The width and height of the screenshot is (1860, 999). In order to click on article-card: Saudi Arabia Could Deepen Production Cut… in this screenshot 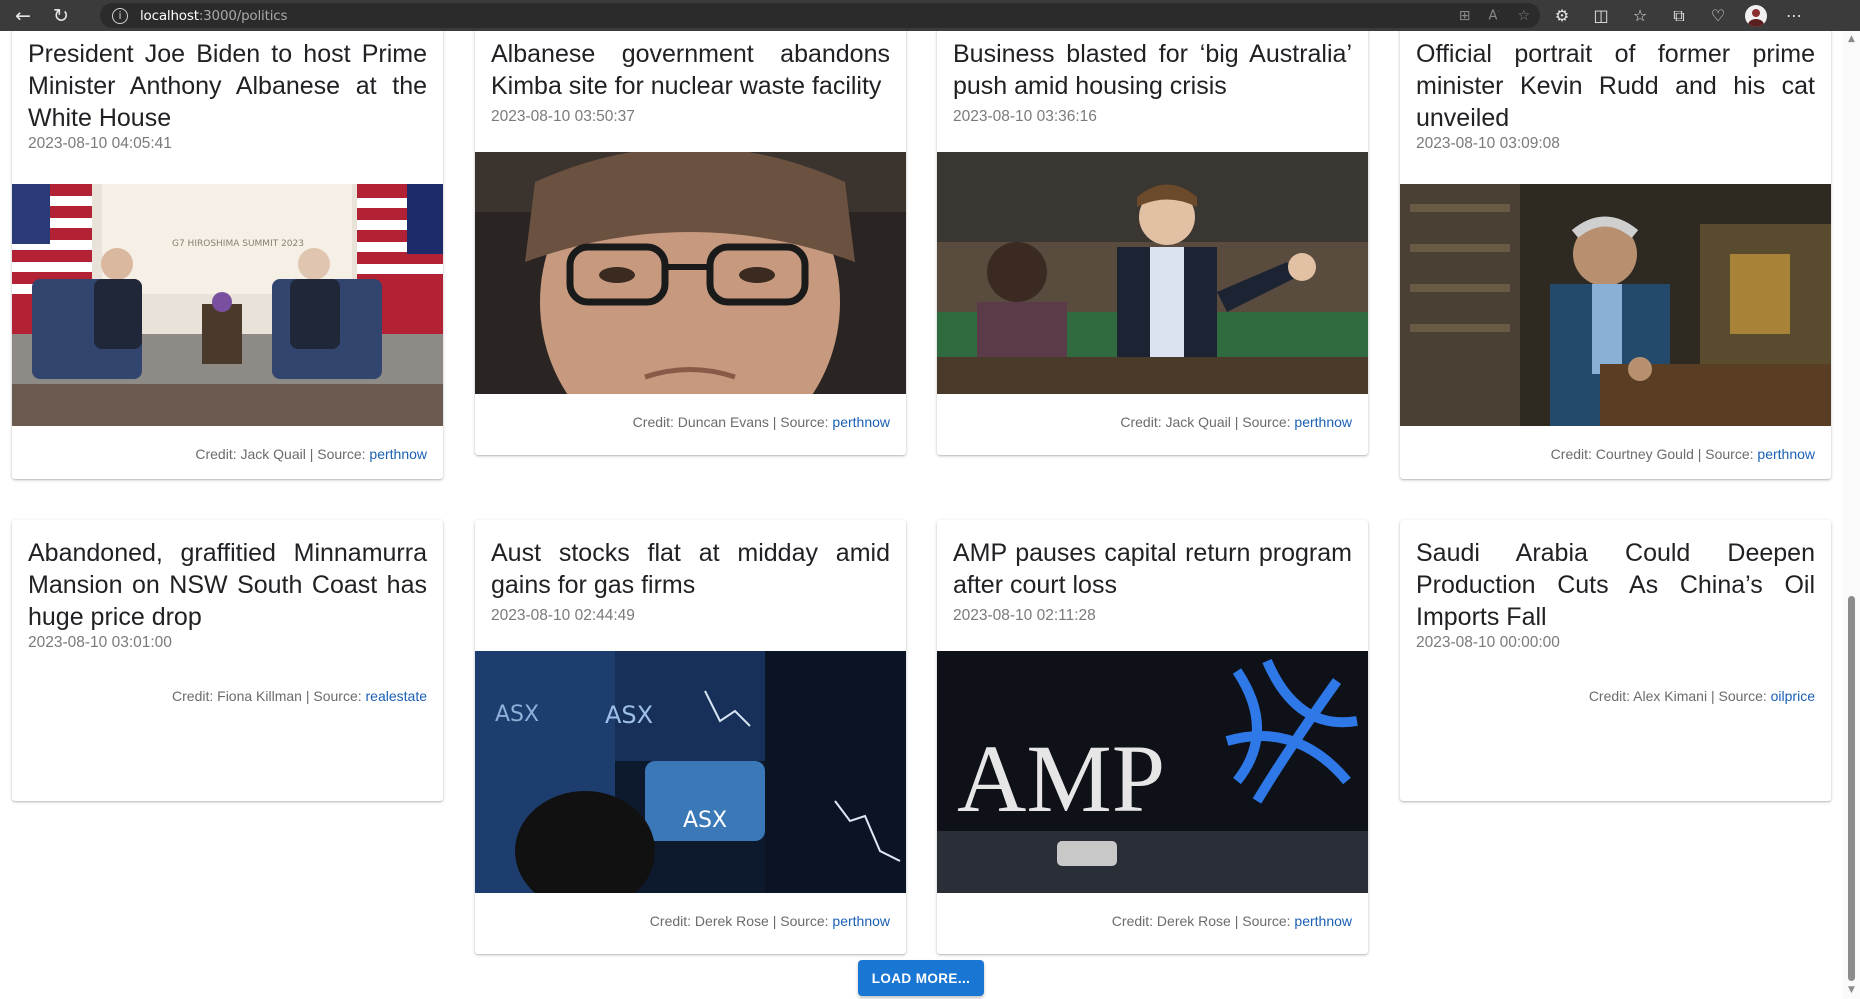, I will do `click(1615, 660)`.